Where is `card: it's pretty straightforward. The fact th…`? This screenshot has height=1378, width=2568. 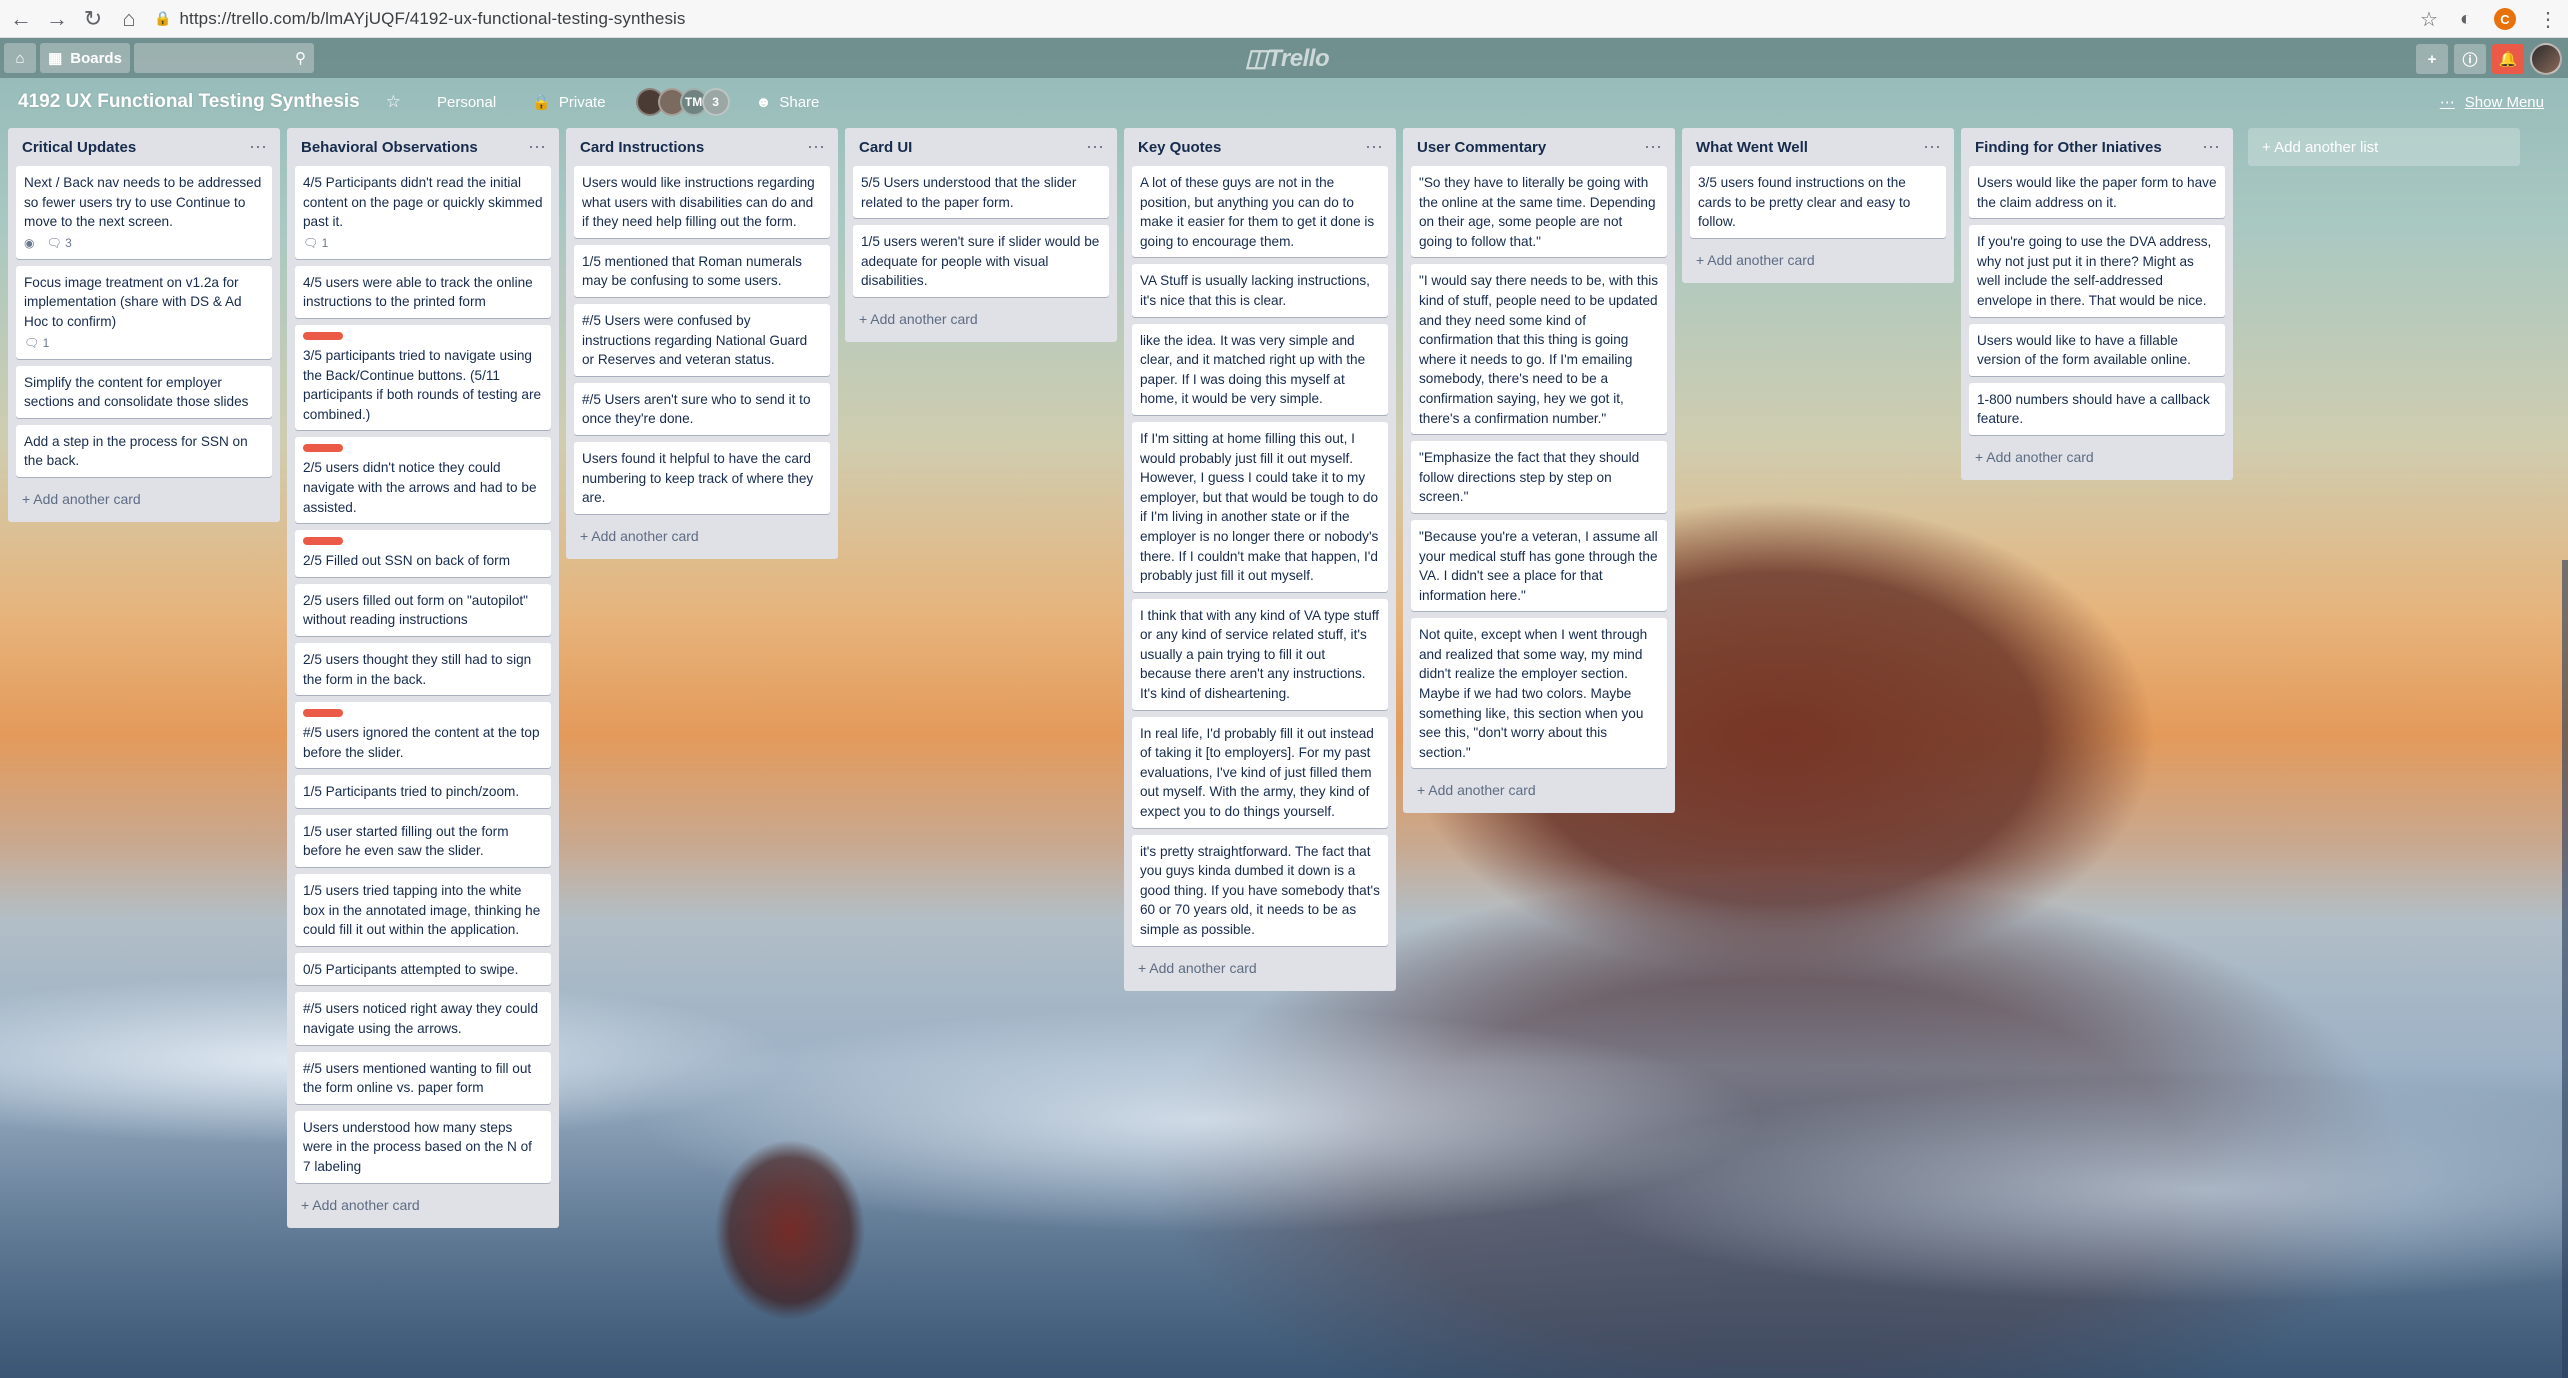
card: it's pretty straightforward. The fact th… is located at coordinates (1260, 890).